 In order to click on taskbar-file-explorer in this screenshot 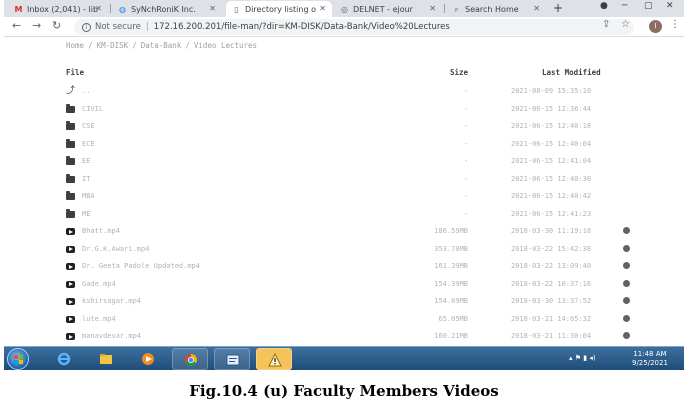, I will do `click(106, 359)`.